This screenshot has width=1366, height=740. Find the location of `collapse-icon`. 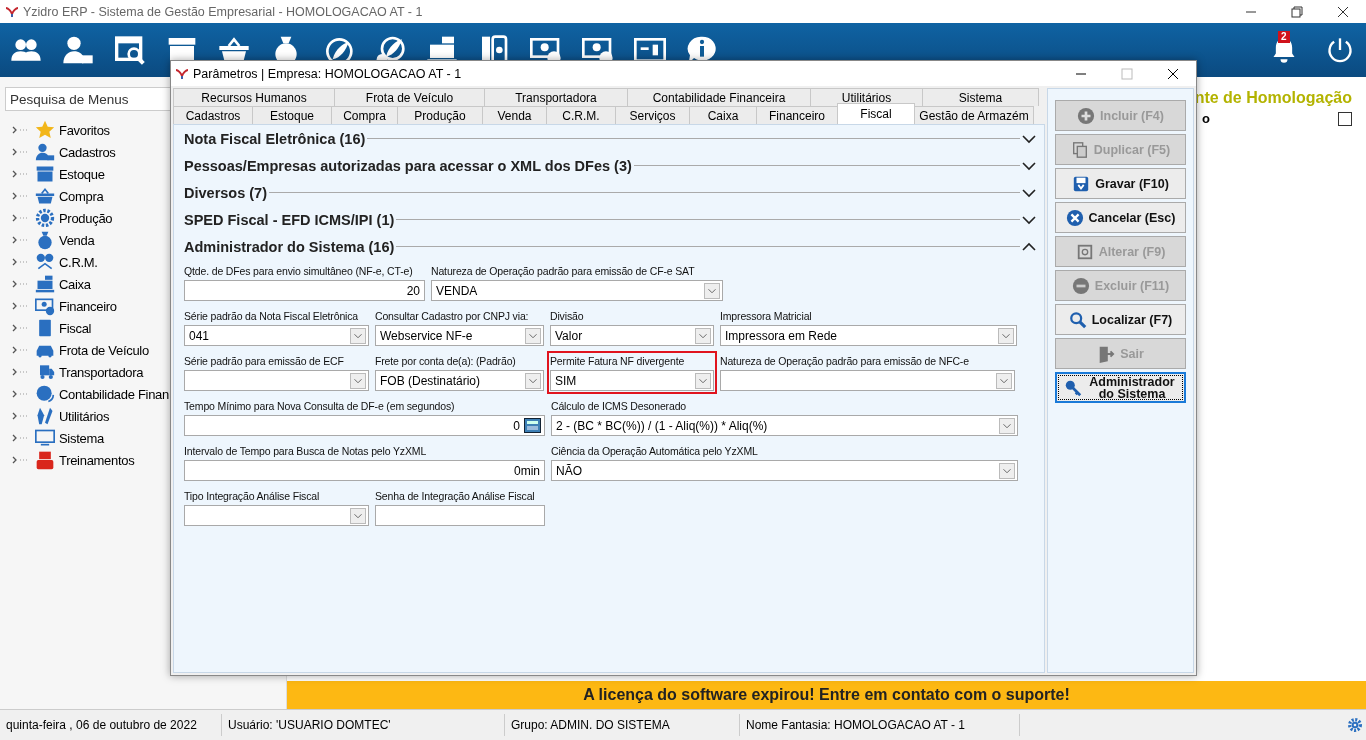

collapse-icon is located at coordinates (1029, 246).